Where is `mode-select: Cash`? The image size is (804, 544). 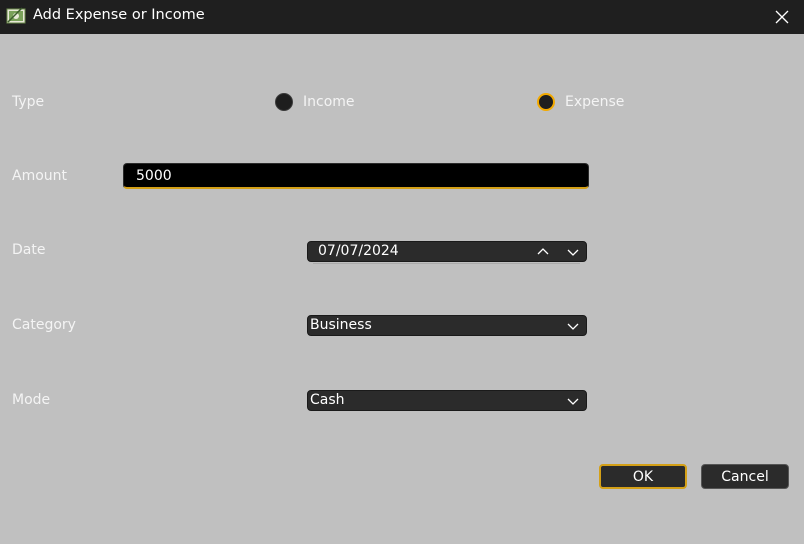
mode-select: Cash is located at coordinates (447, 400).